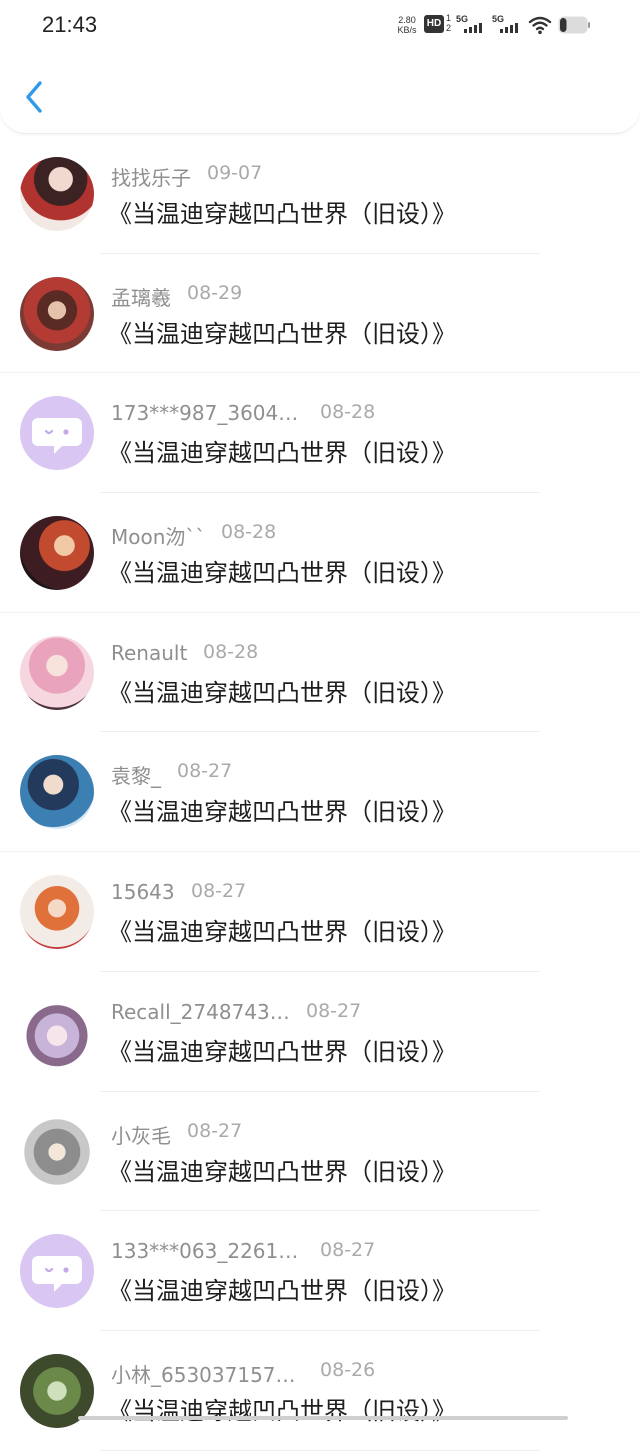 The image size is (640, 1451). I want to click on comment-row: 找找乐子 09-07 《当温迪穿越凹凸世界（旧设）》, so click(320, 194).